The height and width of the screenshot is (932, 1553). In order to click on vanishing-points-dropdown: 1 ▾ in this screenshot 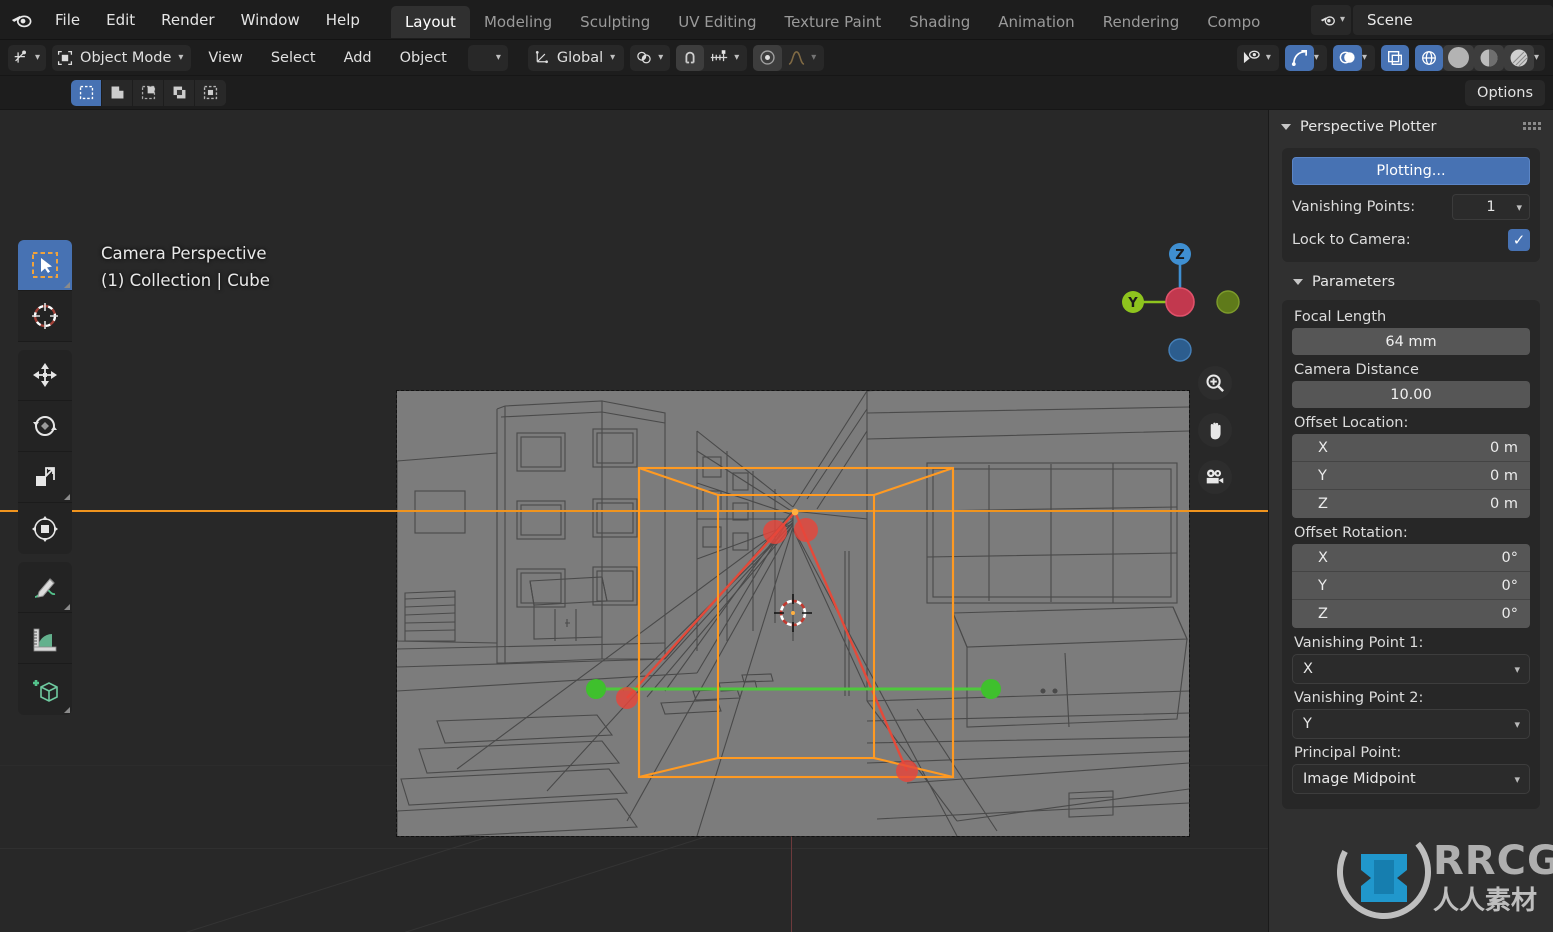, I will do `click(1491, 207)`.